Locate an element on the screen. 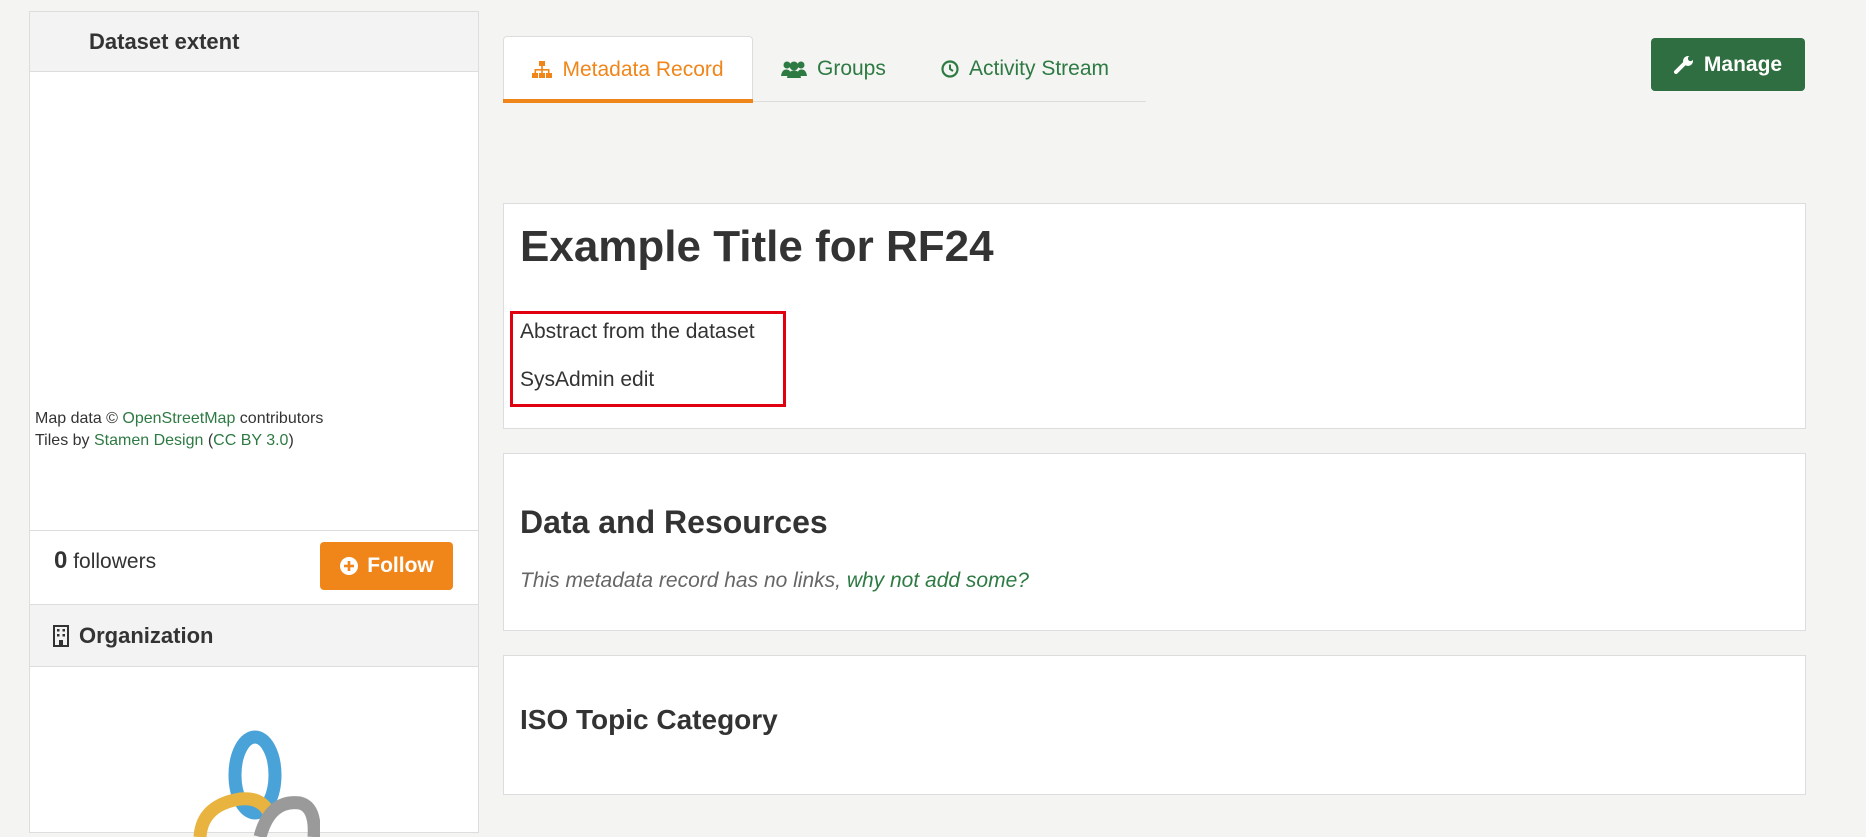  manage-button: Manage is located at coordinates (1728, 64).